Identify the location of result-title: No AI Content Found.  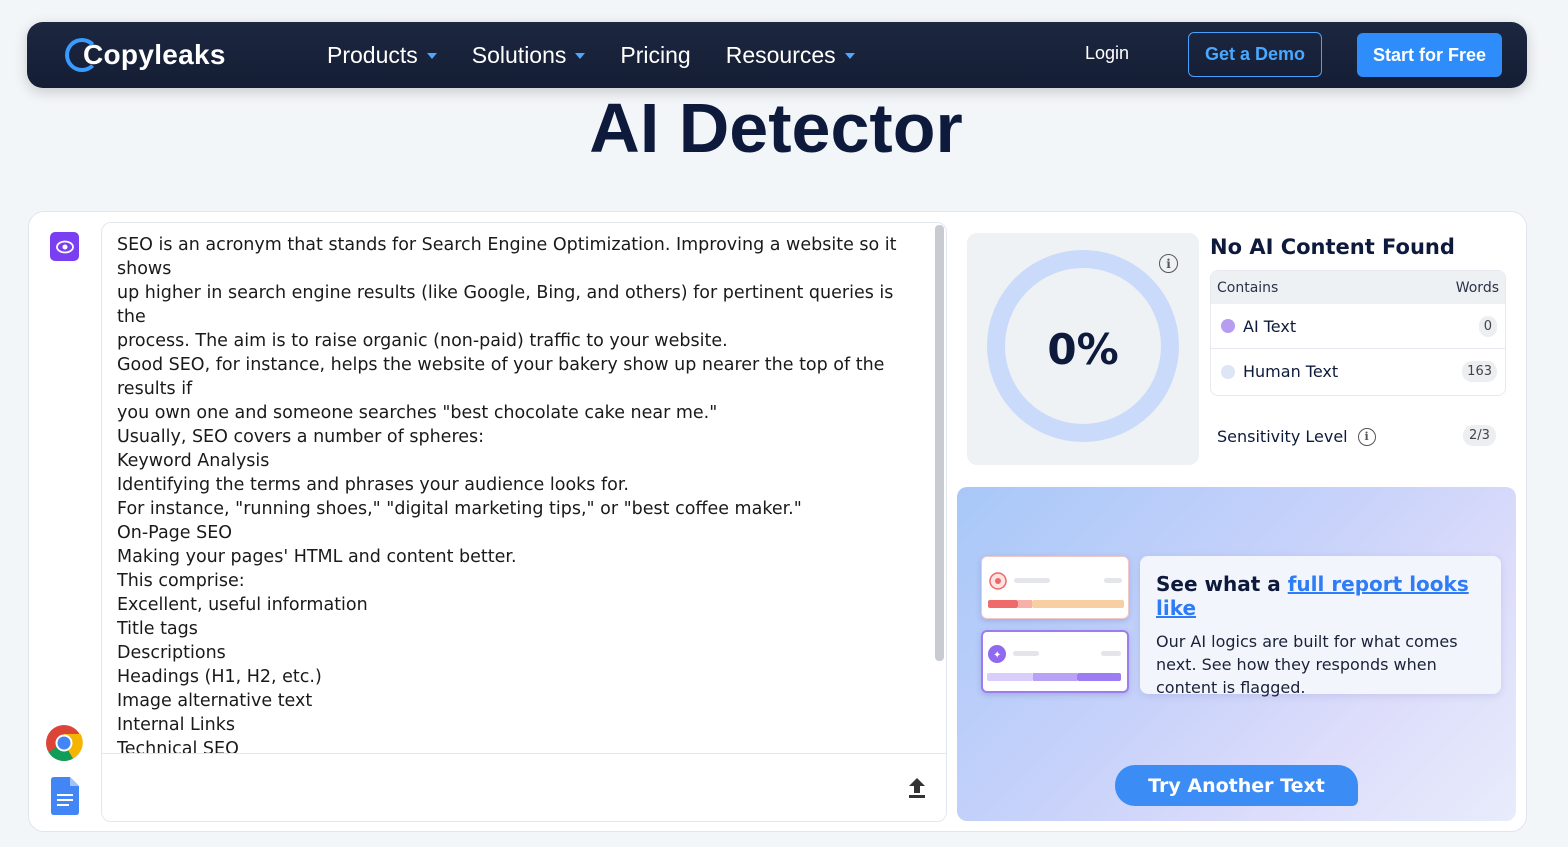
(1332, 247).